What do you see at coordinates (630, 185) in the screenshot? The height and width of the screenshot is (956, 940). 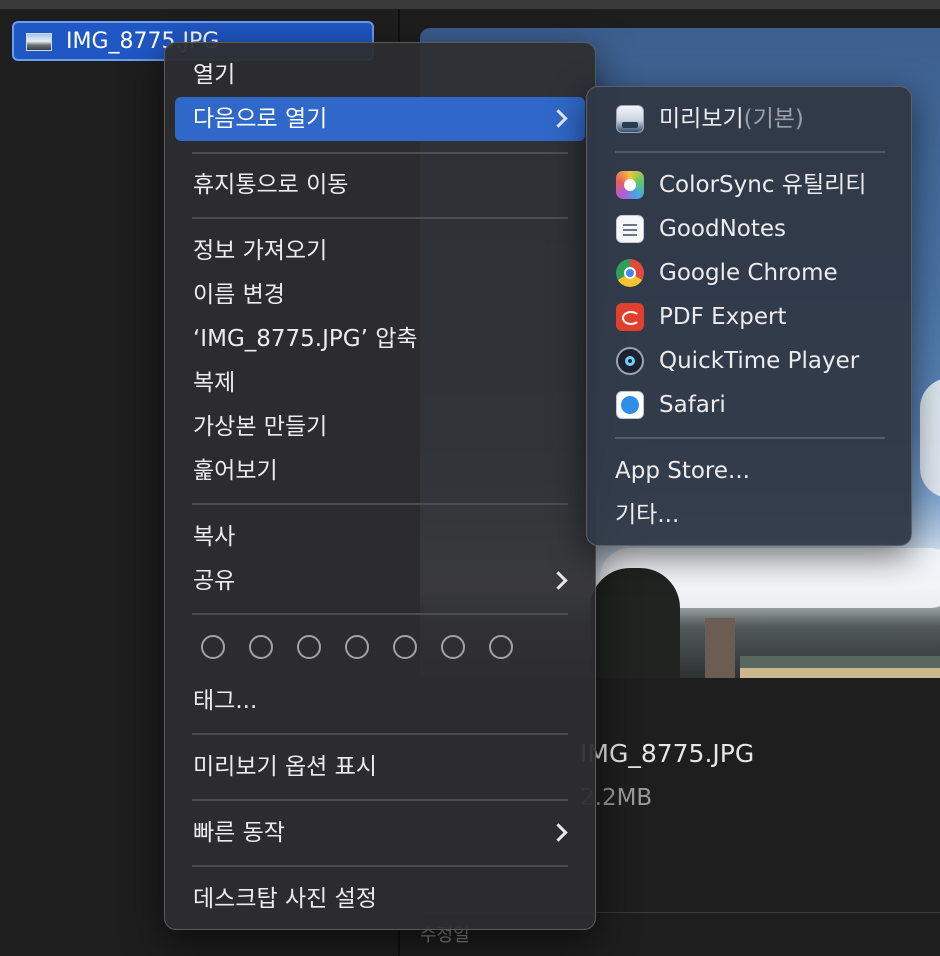 I see `colorsync-icon` at bounding box center [630, 185].